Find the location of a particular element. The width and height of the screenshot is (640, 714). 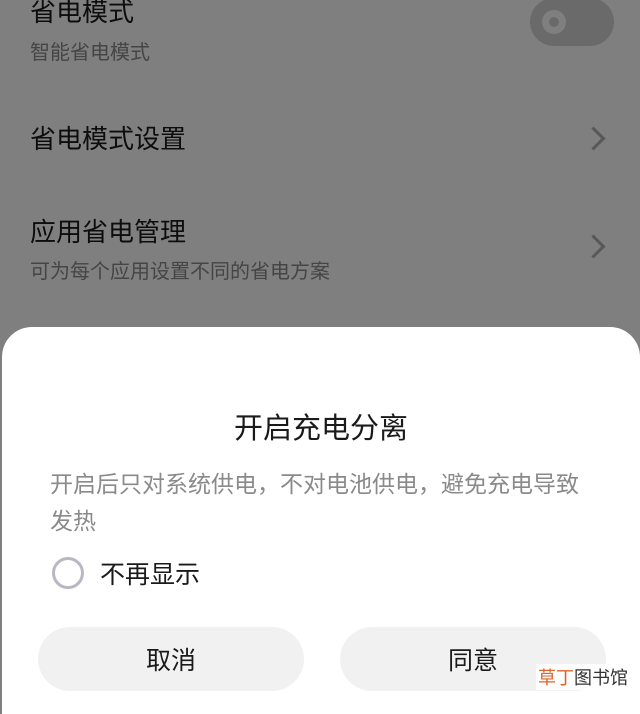

dialog-message: 开启后只对系统供电，不对电池供电，避免充电导致发热 is located at coordinates (314, 503).